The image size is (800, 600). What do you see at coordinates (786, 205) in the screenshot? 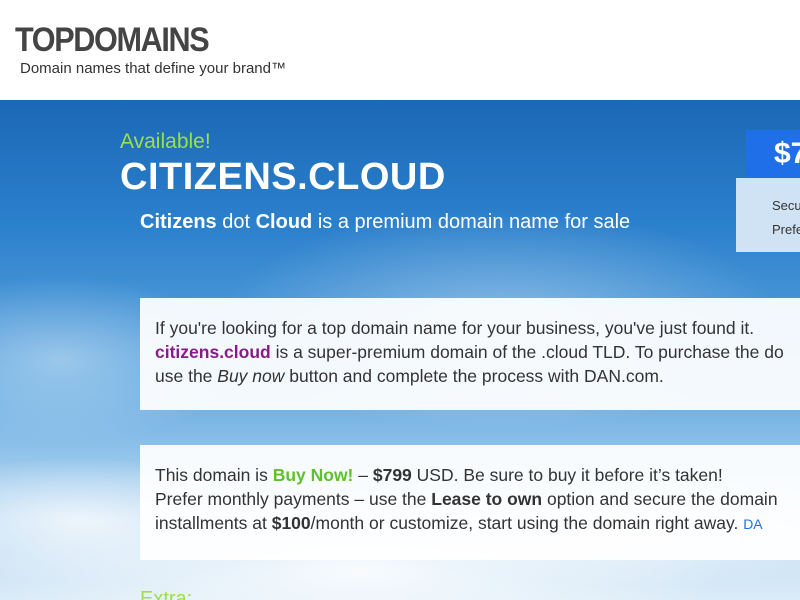
I see `price-panel-line-secure: Secu` at bounding box center [786, 205].